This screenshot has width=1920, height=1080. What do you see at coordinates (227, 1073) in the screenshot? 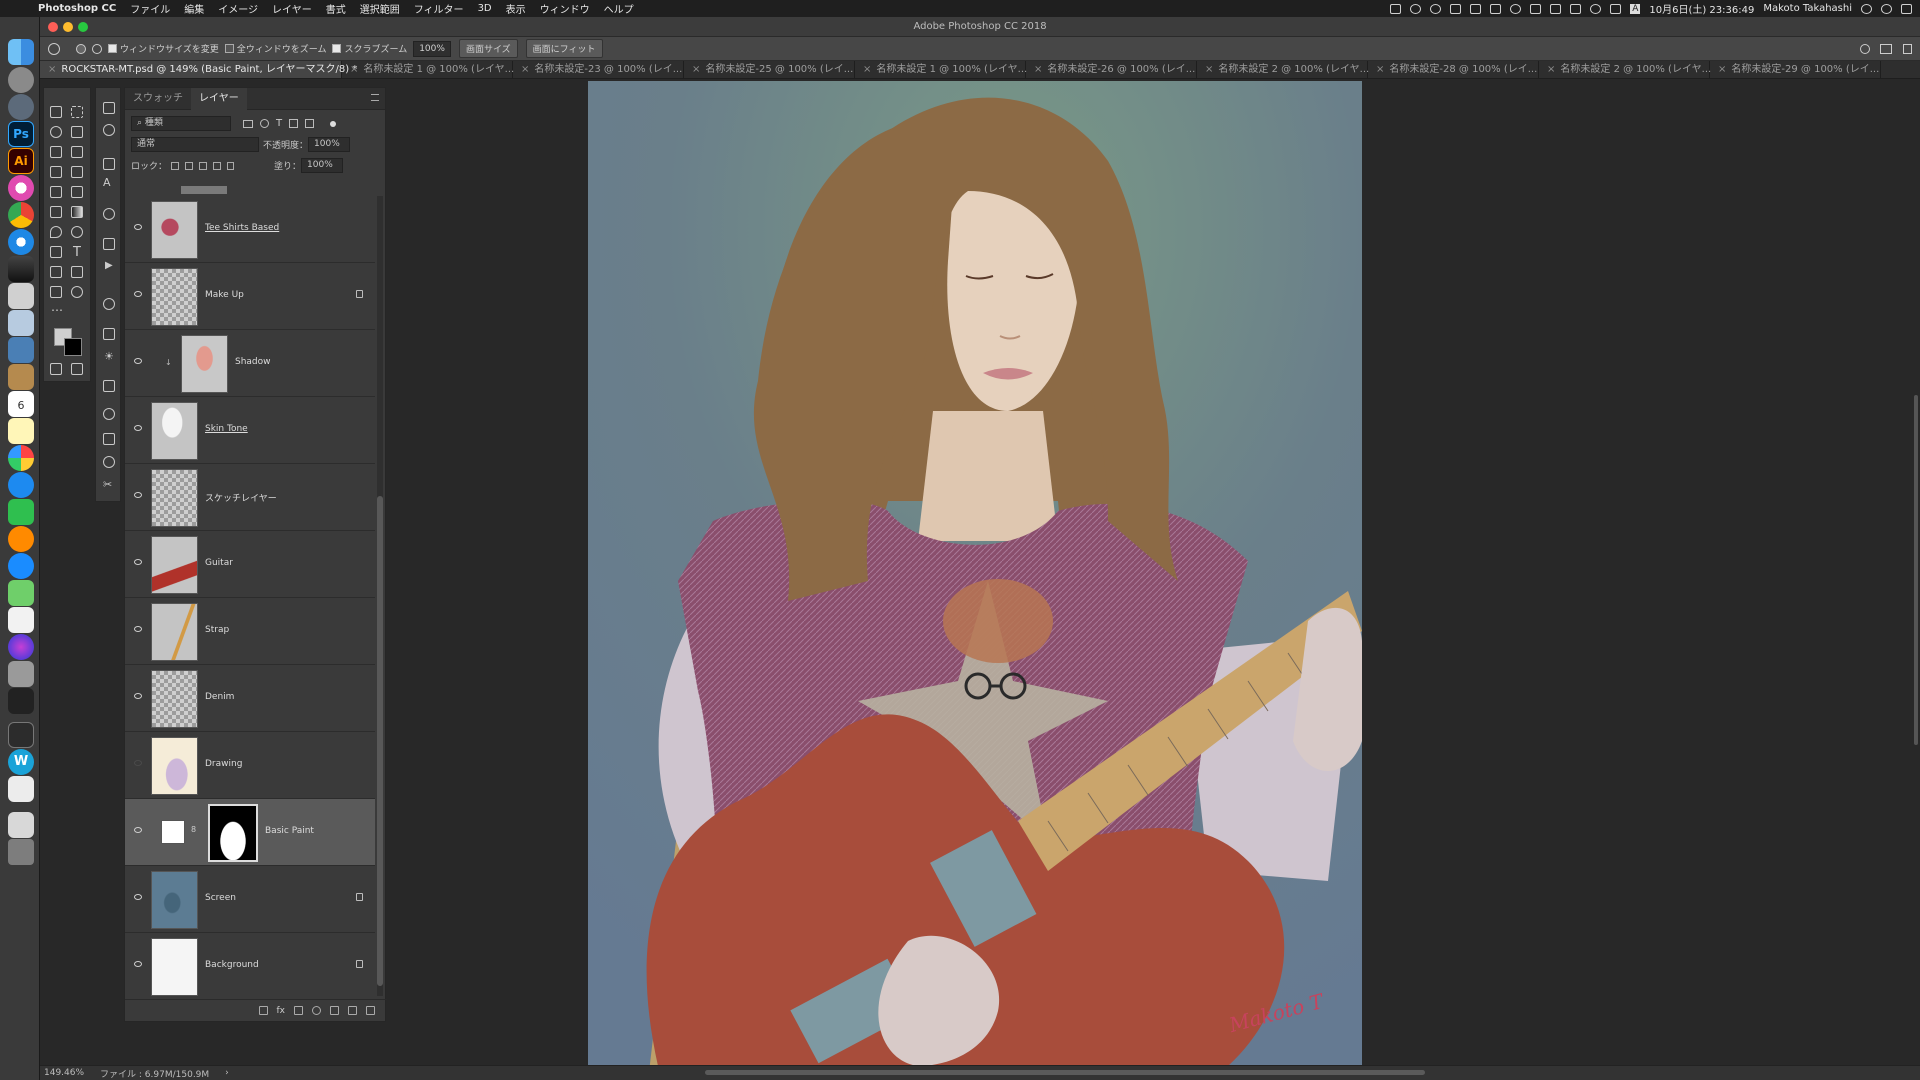
I see `status-menu-arrow-icon: ›` at bounding box center [227, 1073].